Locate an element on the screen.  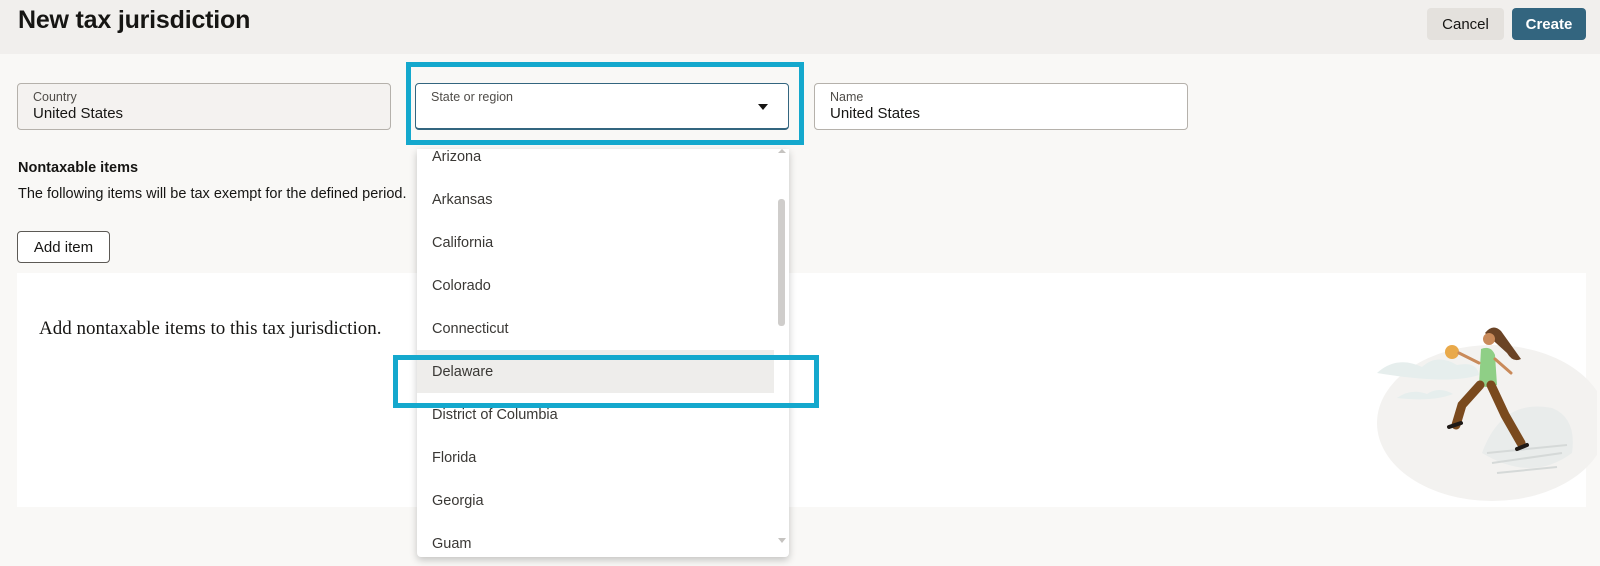
annotation-highlight-delaware is located at coordinates (606, 381).